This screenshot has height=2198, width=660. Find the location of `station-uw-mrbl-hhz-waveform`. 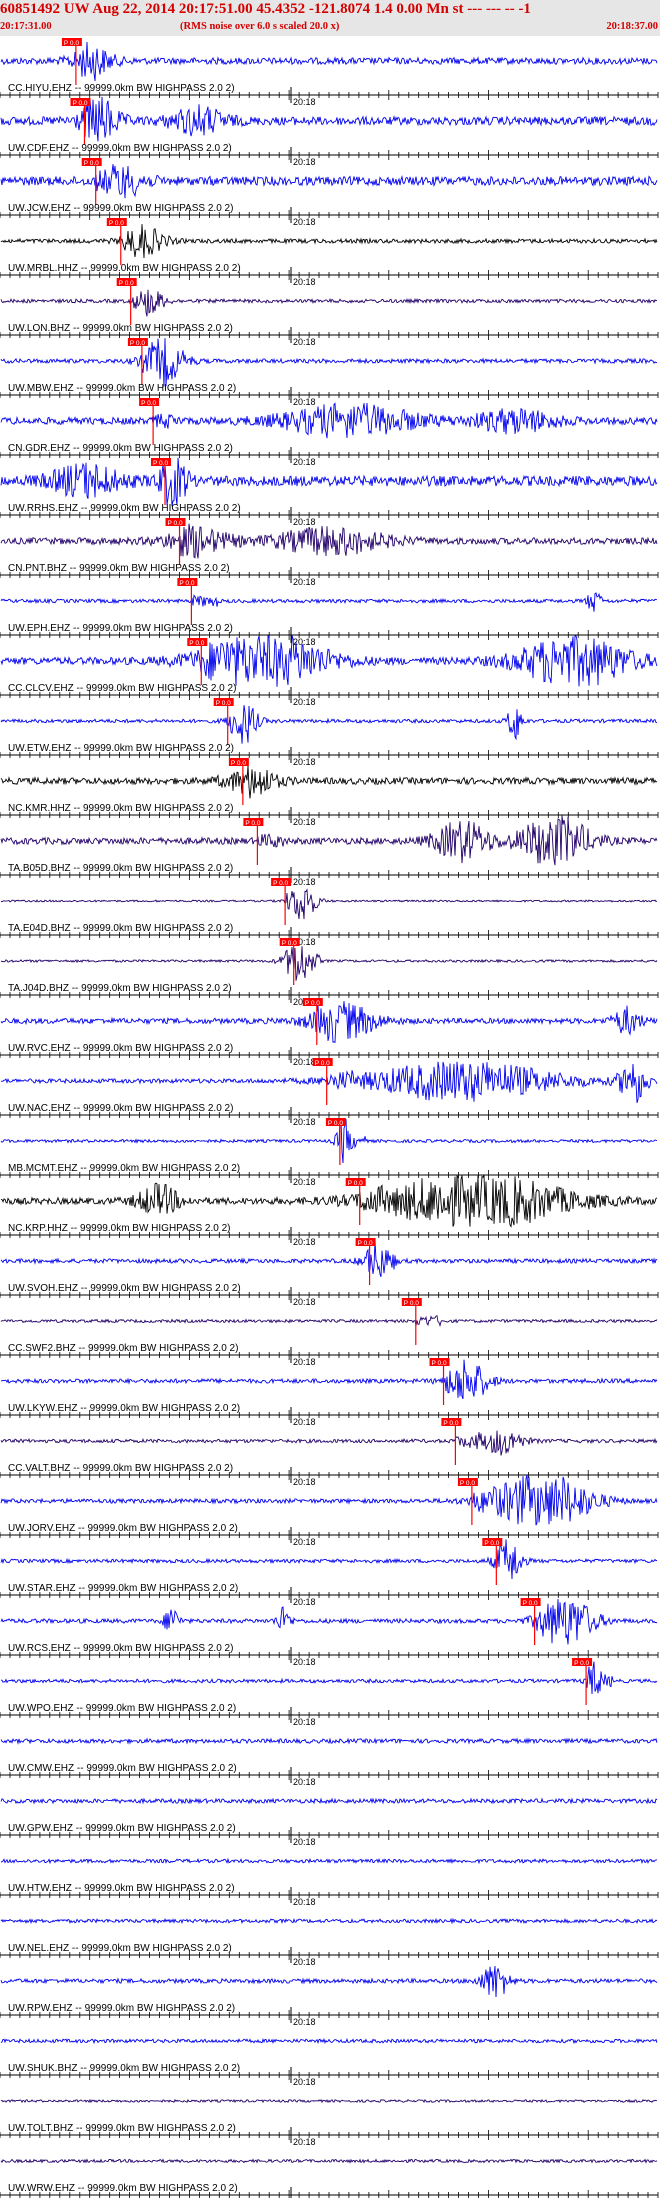

station-uw-mrbl-hhz-waveform is located at coordinates (329, 303).